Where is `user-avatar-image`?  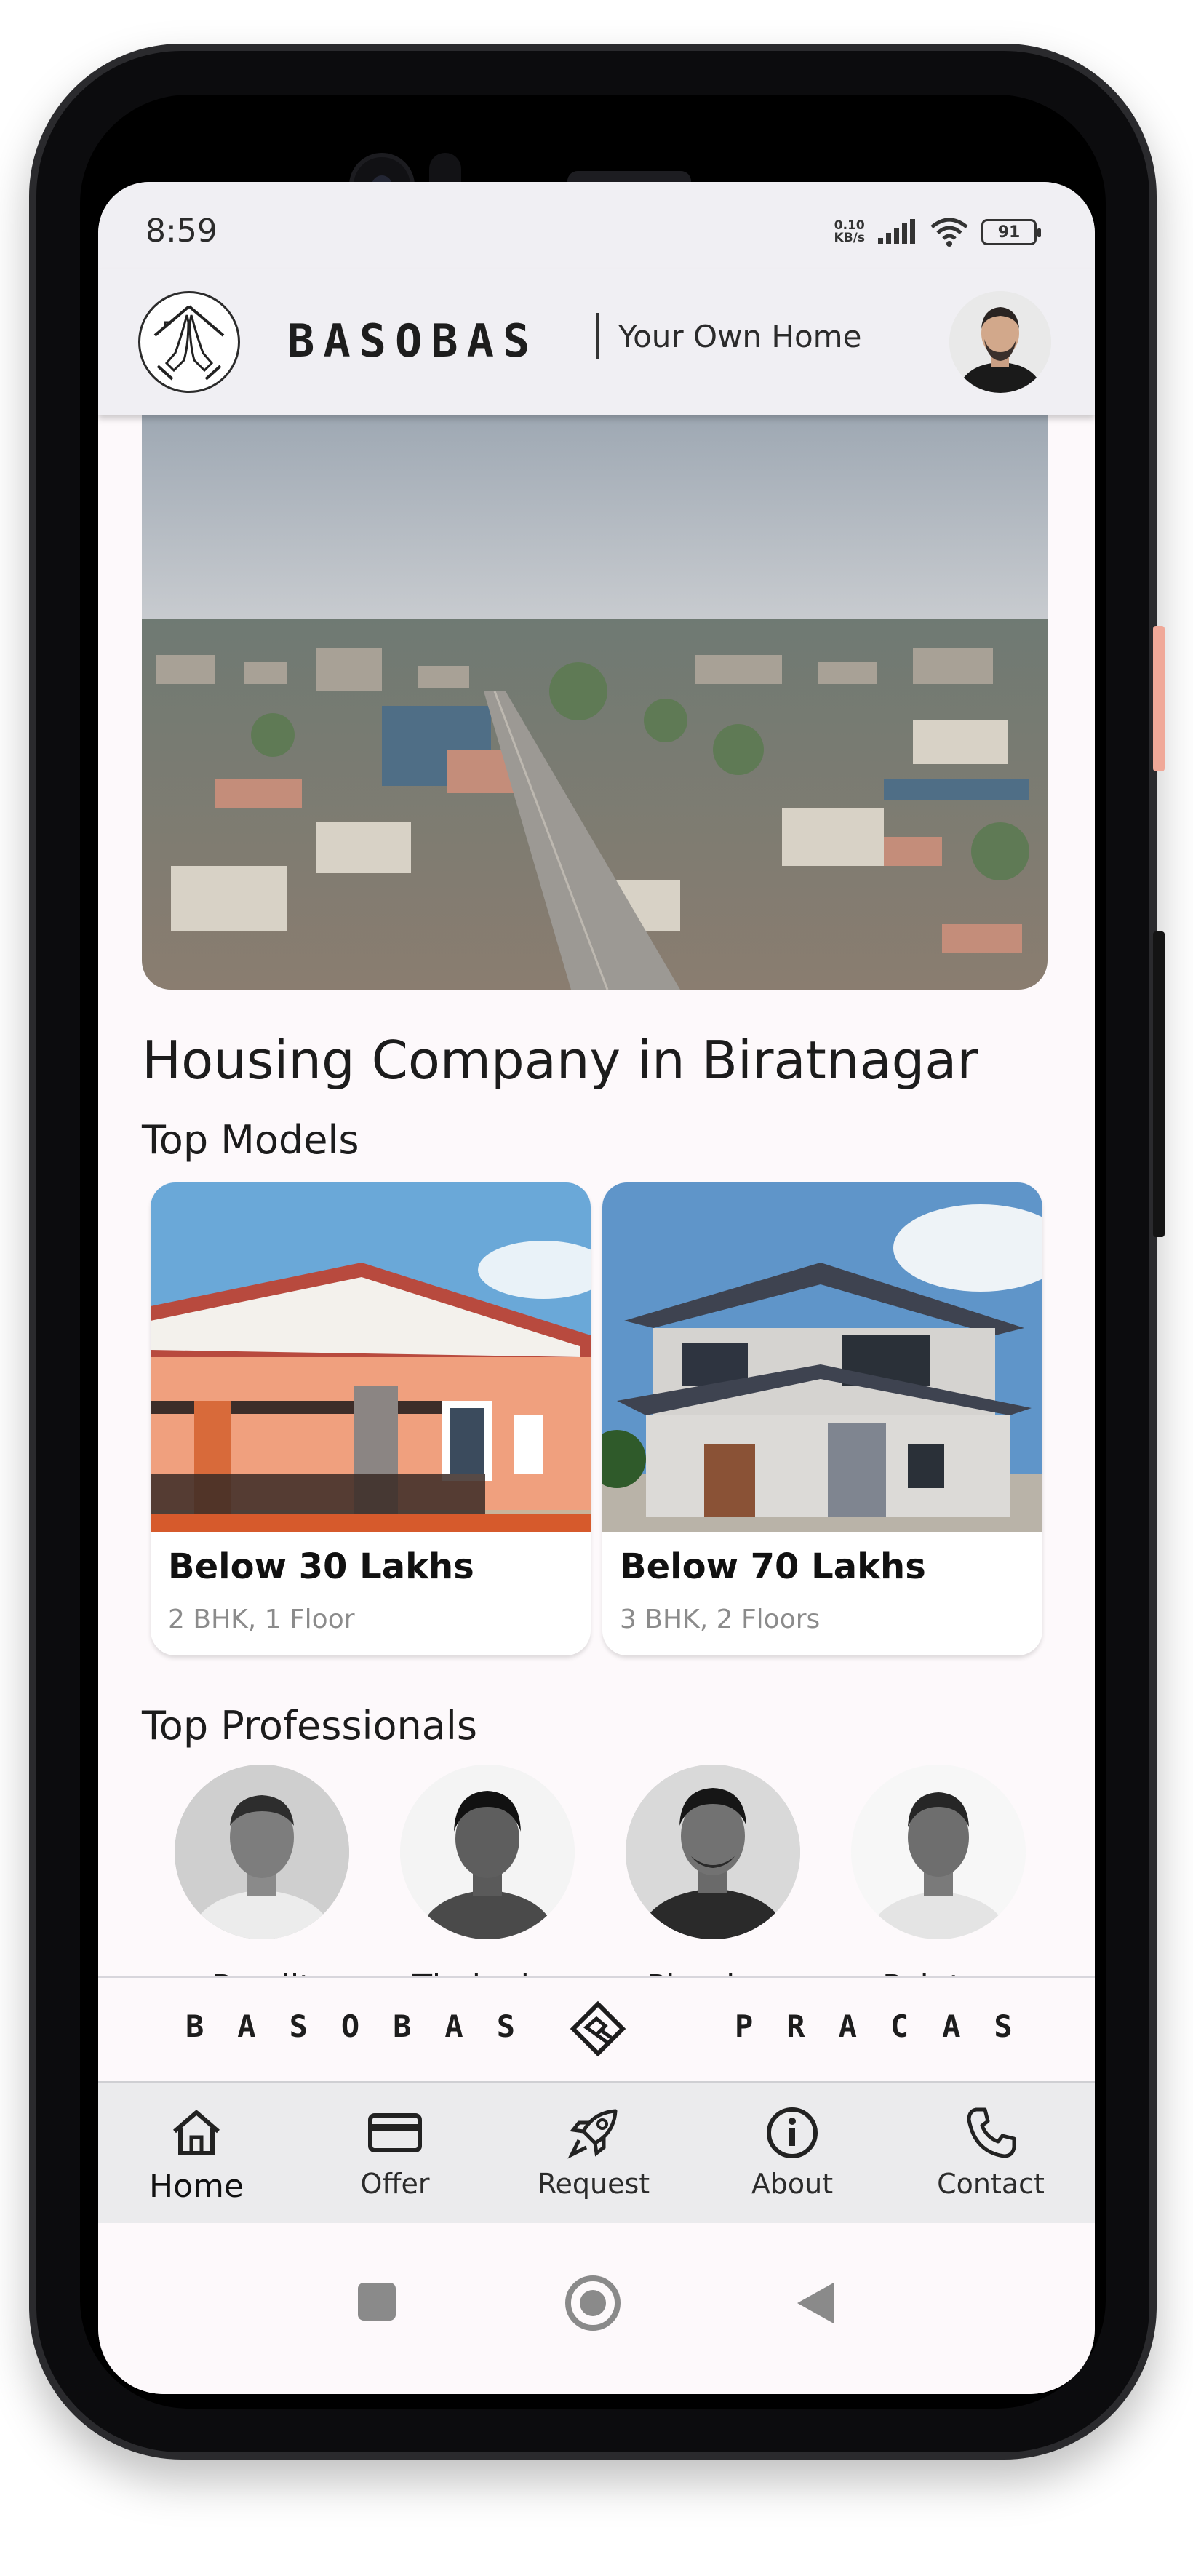 user-avatar-image is located at coordinates (1000, 342).